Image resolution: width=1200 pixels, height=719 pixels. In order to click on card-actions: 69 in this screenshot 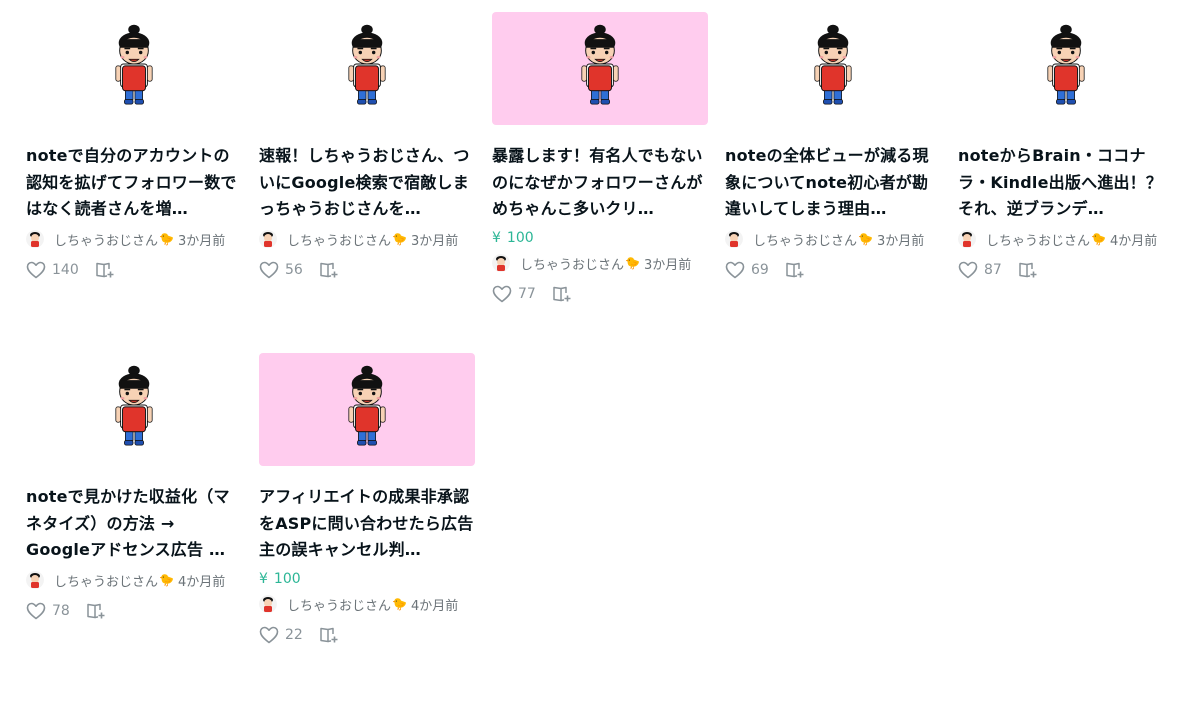, I will do `click(833, 270)`.